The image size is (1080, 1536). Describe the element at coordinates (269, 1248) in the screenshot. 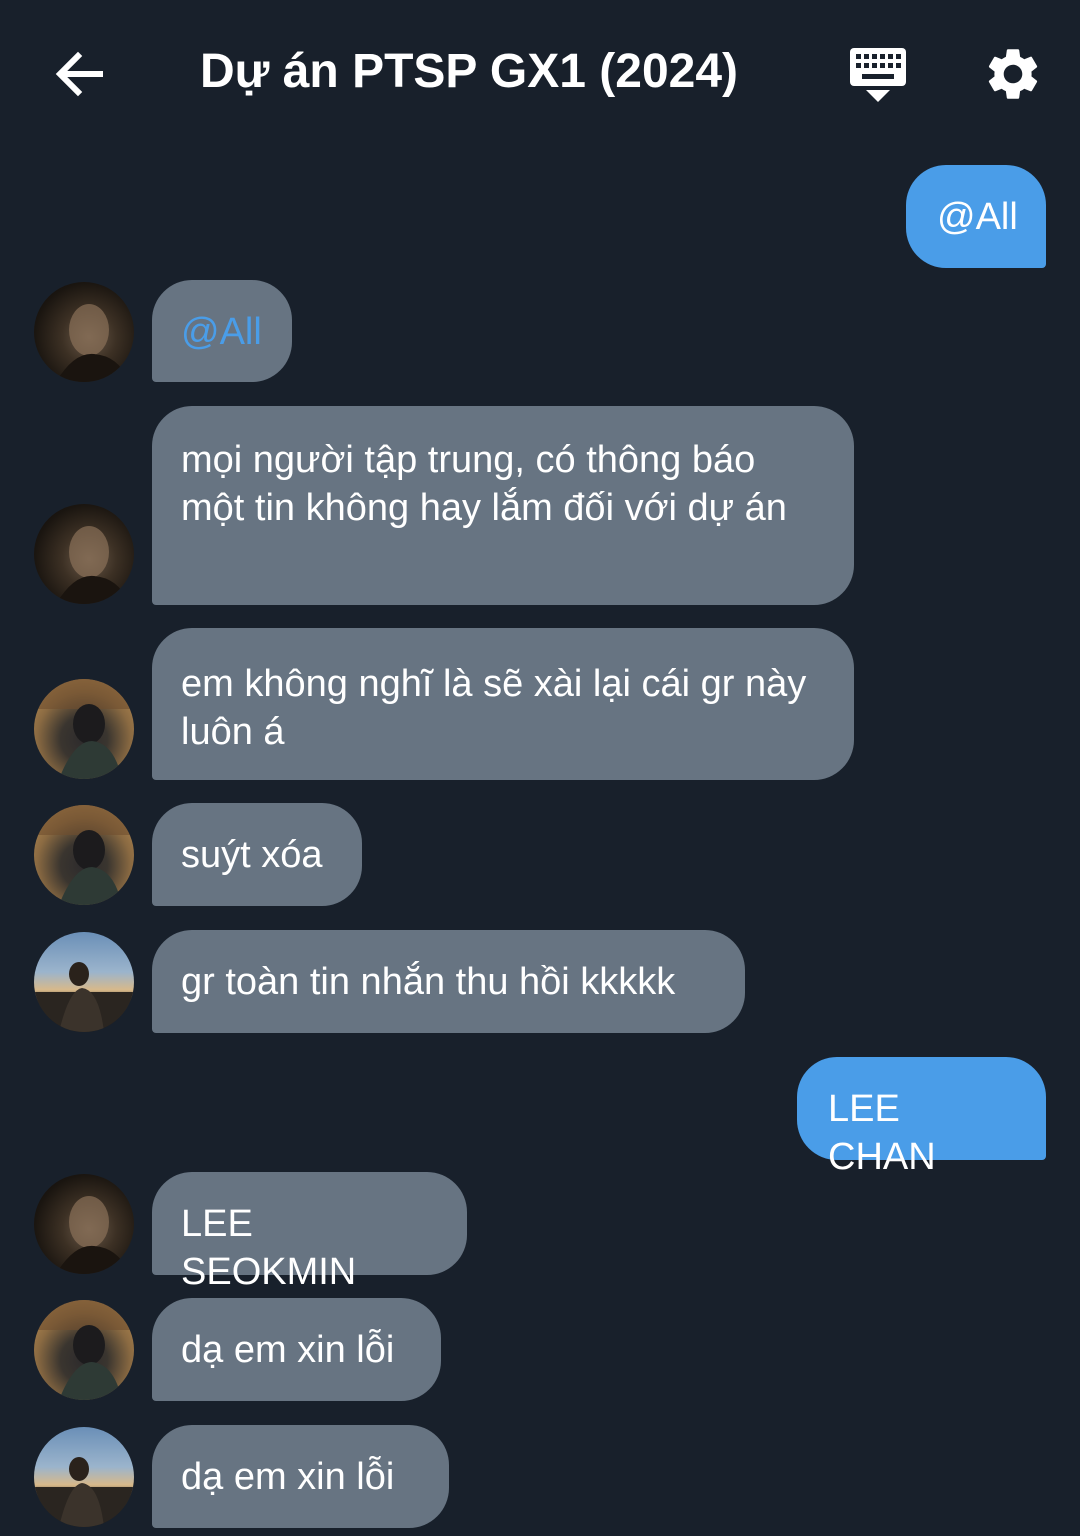

I see `message-text: LEE SEOKMIN` at that location.